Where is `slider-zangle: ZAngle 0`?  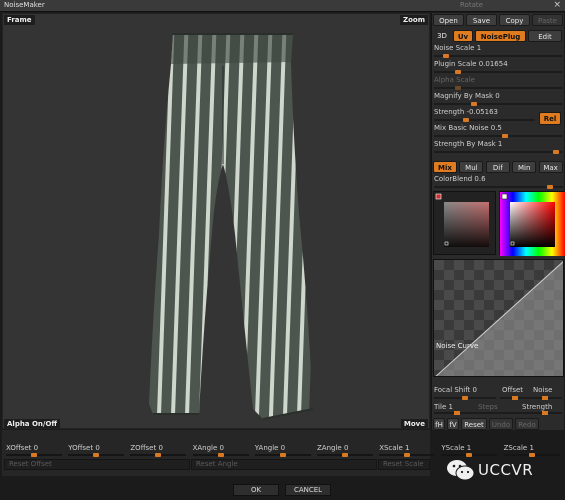 slider-zangle: ZAngle 0 is located at coordinates (345, 451).